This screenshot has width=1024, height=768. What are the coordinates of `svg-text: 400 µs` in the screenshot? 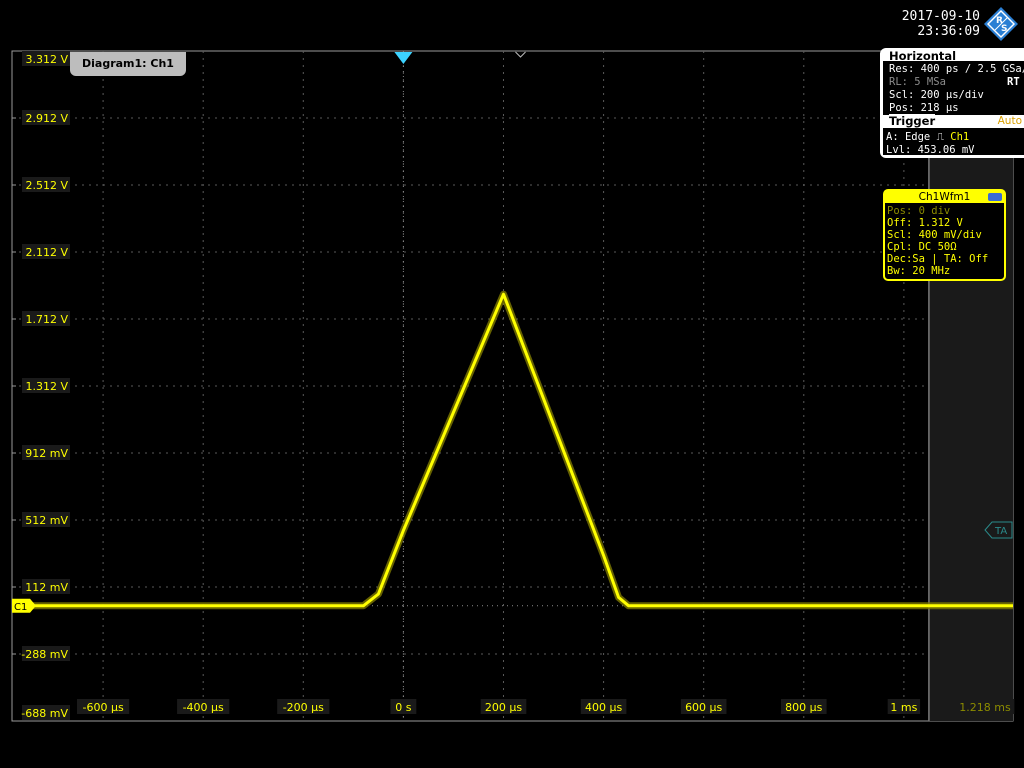 It's located at (603, 707).